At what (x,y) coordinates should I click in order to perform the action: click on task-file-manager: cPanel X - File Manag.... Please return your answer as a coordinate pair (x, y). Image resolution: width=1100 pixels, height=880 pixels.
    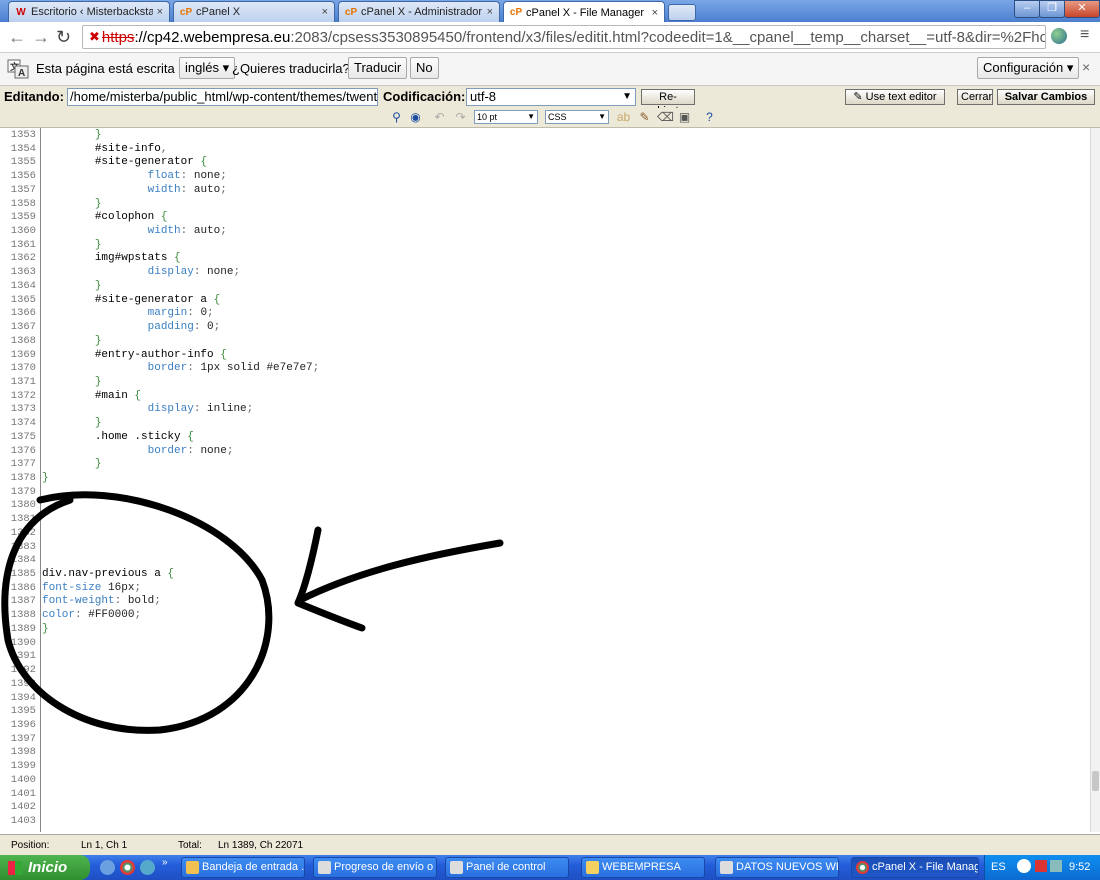
    Looking at the image, I should click on (915, 867).